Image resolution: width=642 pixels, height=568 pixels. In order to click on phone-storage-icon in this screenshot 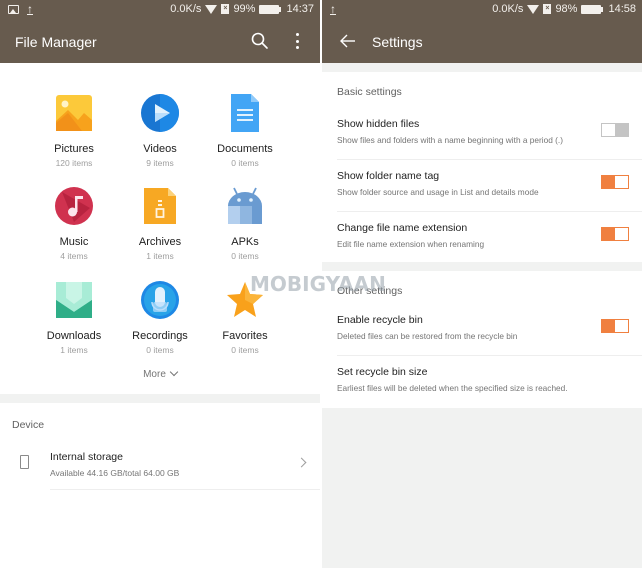, I will do `click(24, 462)`.